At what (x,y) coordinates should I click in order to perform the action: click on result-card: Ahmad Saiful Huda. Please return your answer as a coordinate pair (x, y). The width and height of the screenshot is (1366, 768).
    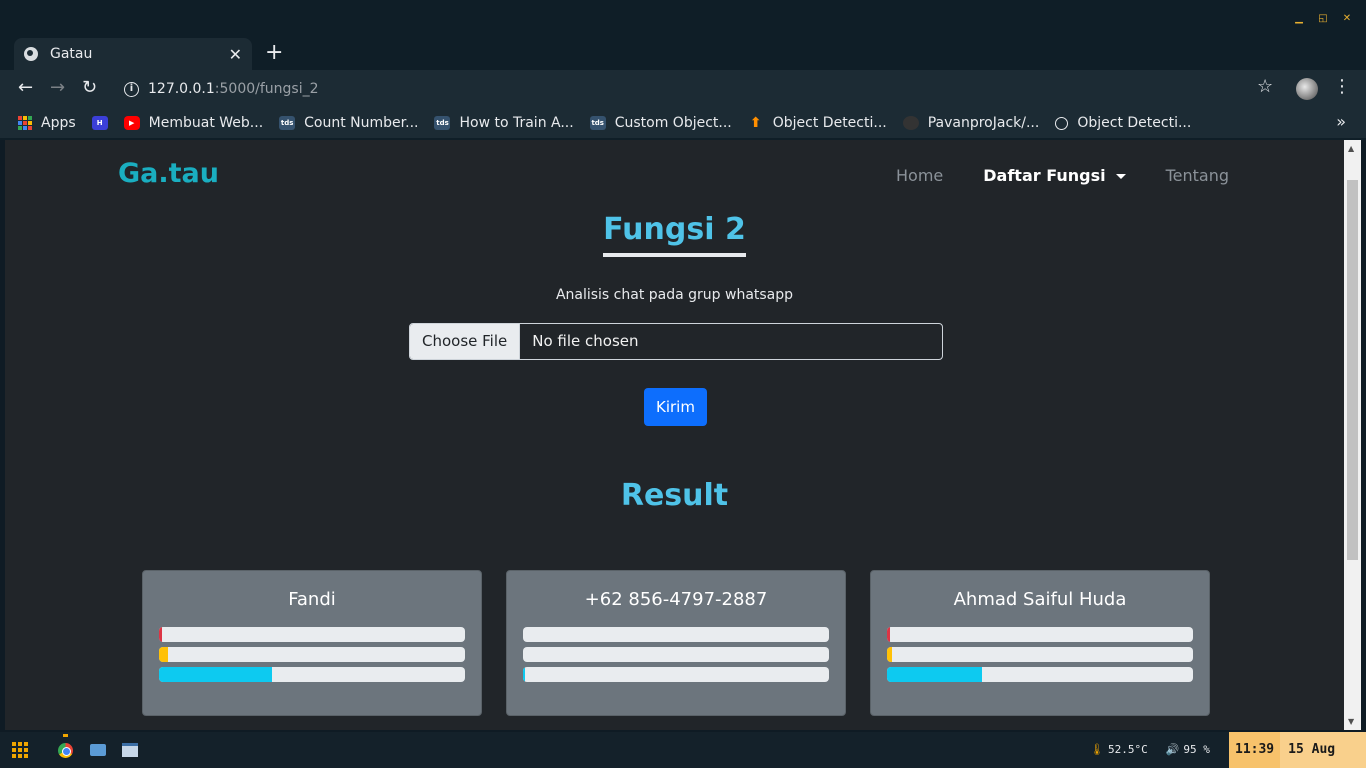
    Looking at the image, I should click on (1040, 643).